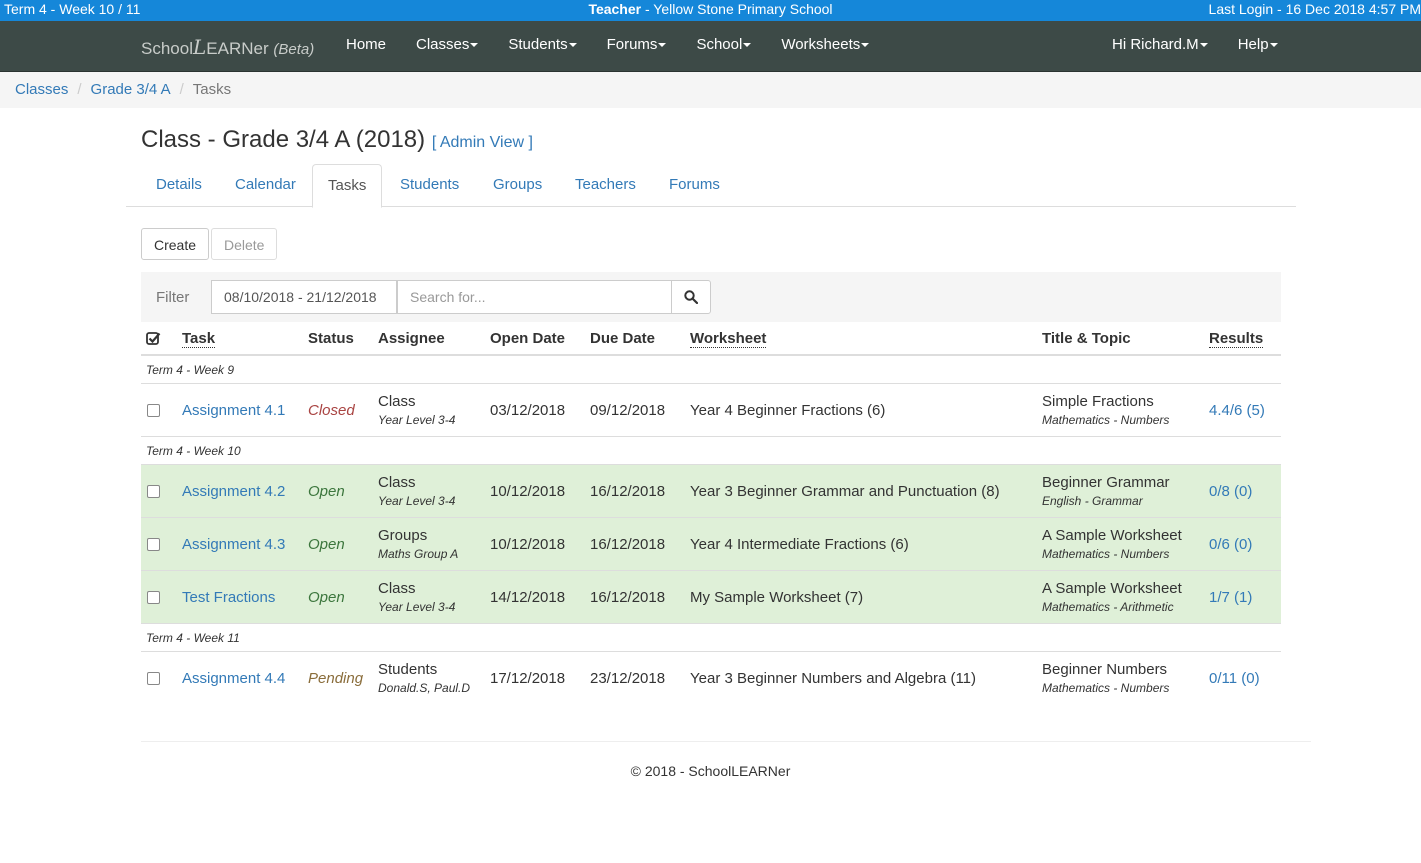 The height and width of the screenshot is (863, 1421). I want to click on brand-logo: SchoolLEARNer (Beta), so click(227, 47).